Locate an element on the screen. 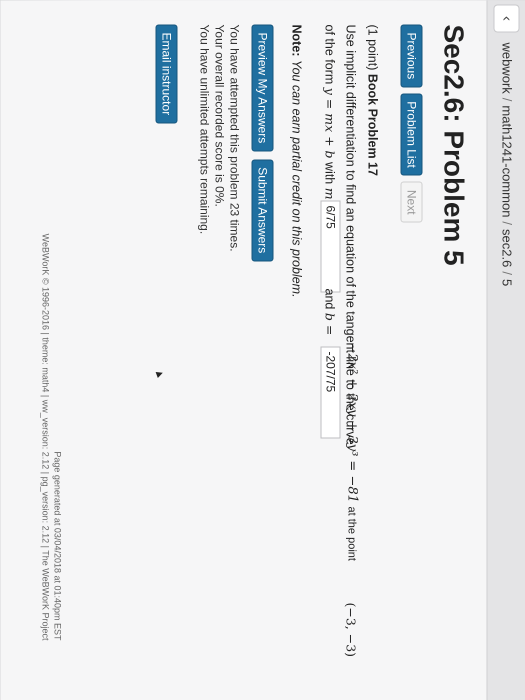 This screenshot has height=700, width=525. chevron-left-icon: ‹ is located at coordinates (506, 18).